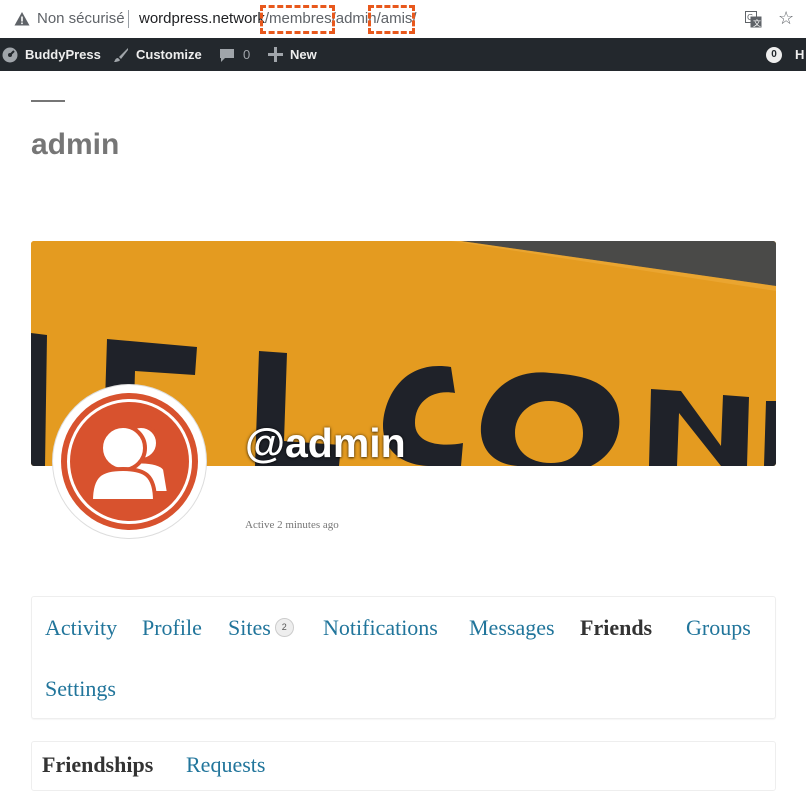 Image resolution: width=806 pixels, height=804 pixels. I want to click on avatar, so click(129, 461).